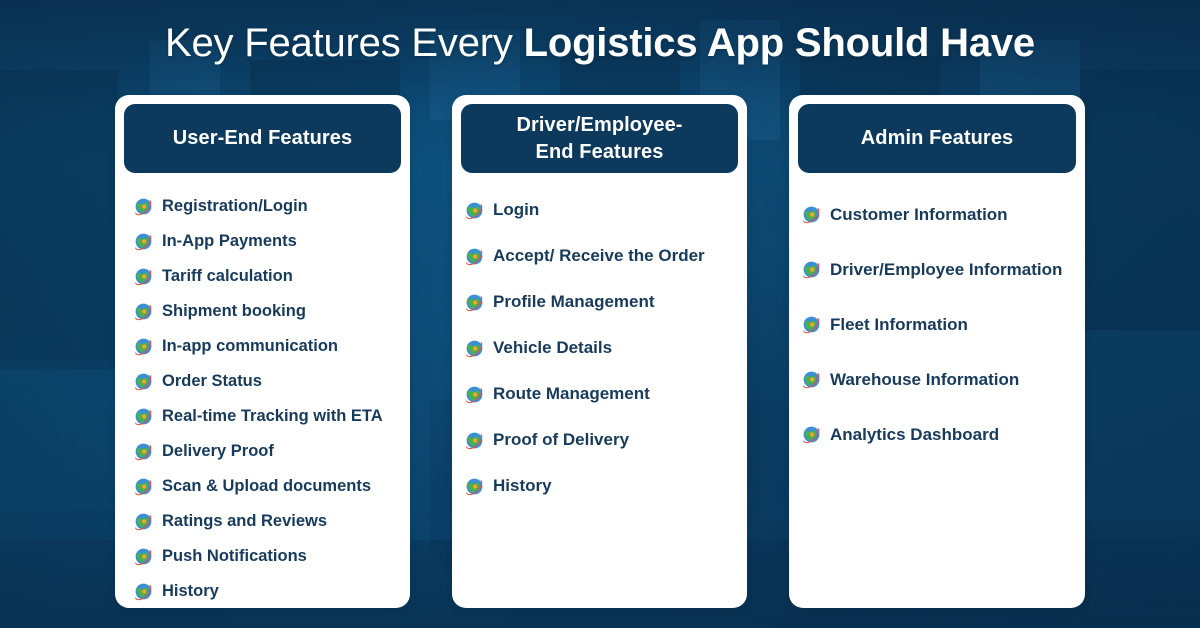 The height and width of the screenshot is (628, 1200). What do you see at coordinates (235, 206) in the screenshot?
I see `list-item-label: Registration/Login` at bounding box center [235, 206].